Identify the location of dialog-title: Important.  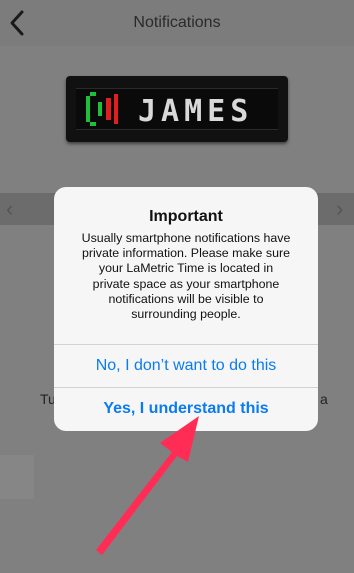
(186, 216).